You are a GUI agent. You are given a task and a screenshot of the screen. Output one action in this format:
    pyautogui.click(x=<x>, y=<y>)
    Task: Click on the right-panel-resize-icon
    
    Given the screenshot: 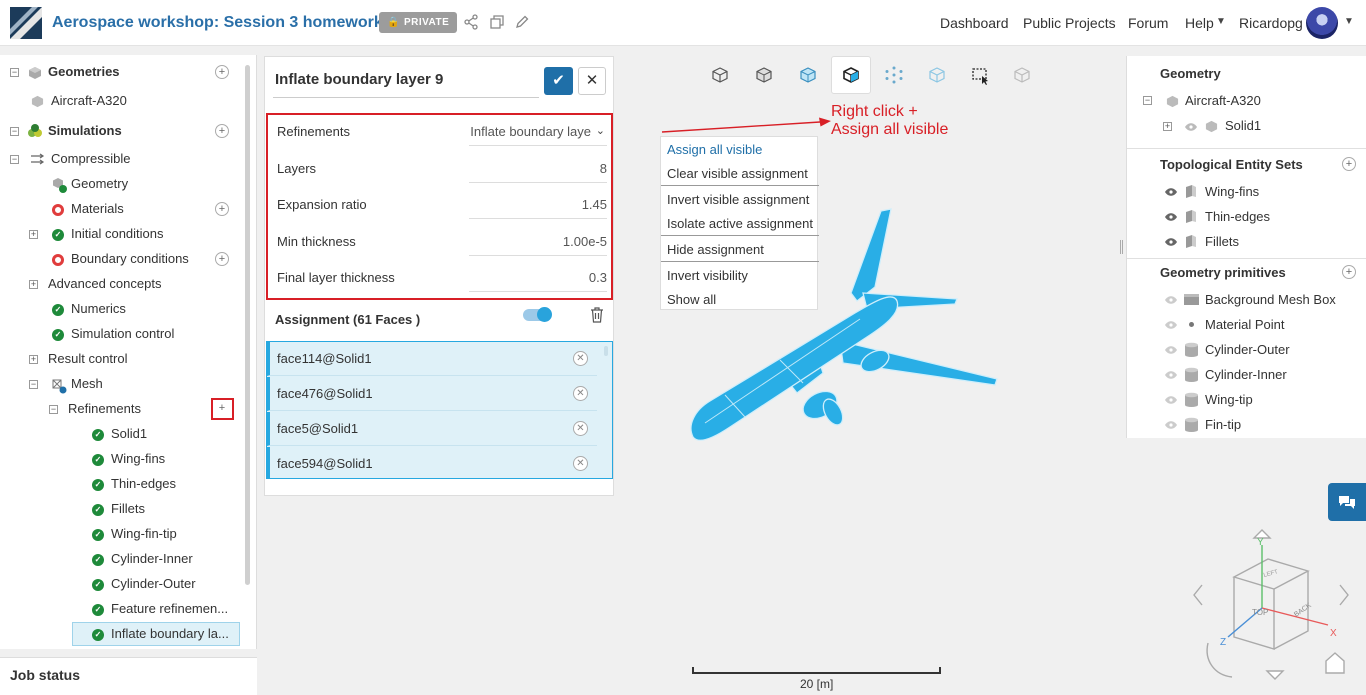 What is the action you would take?
    pyautogui.click(x=1121, y=247)
    